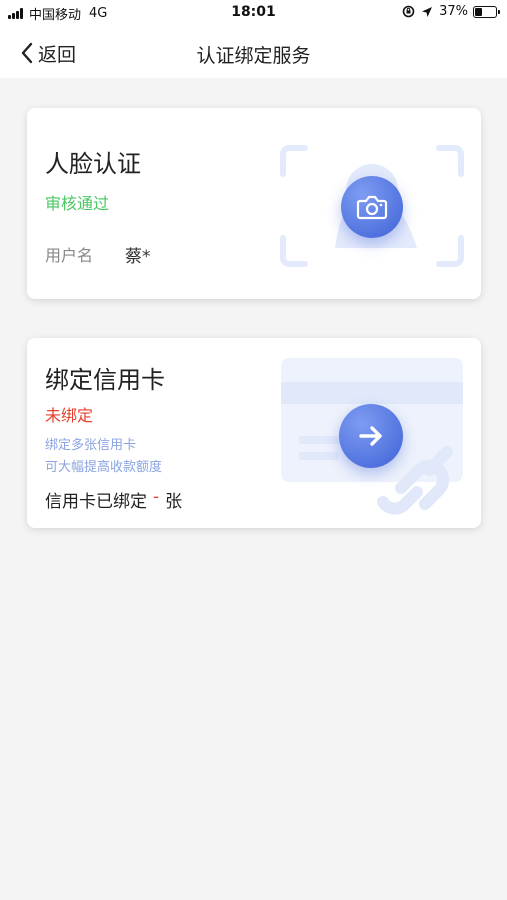 Image resolution: width=507 pixels, height=900 pixels. I want to click on battery-icon, so click(486, 11).